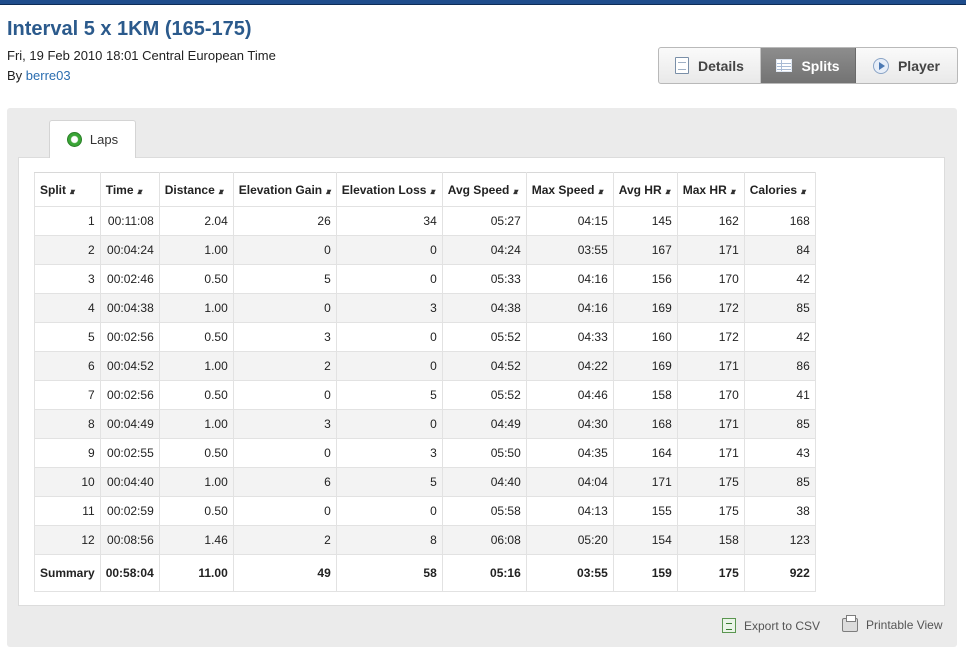 This screenshot has width=966, height=655. What do you see at coordinates (425, 308) in the screenshot?
I see `table-row: 4 00:04:38 1.00 0 3 04:38 04:16 169 172 85` at bounding box center [425, 308].